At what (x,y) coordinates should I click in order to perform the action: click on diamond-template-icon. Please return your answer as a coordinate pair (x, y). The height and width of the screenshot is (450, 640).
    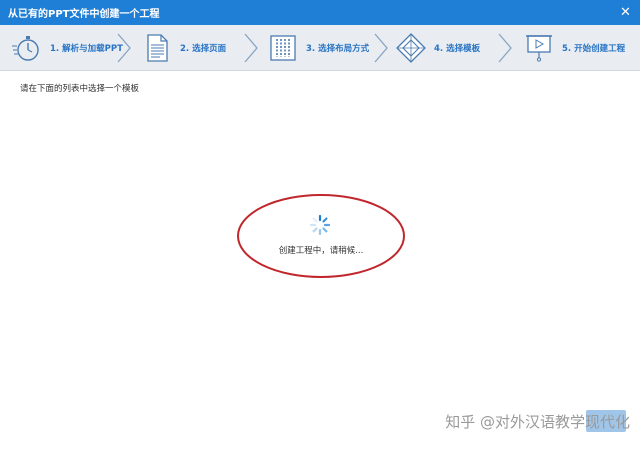
    Looking at the image, I should click on (411, 48).